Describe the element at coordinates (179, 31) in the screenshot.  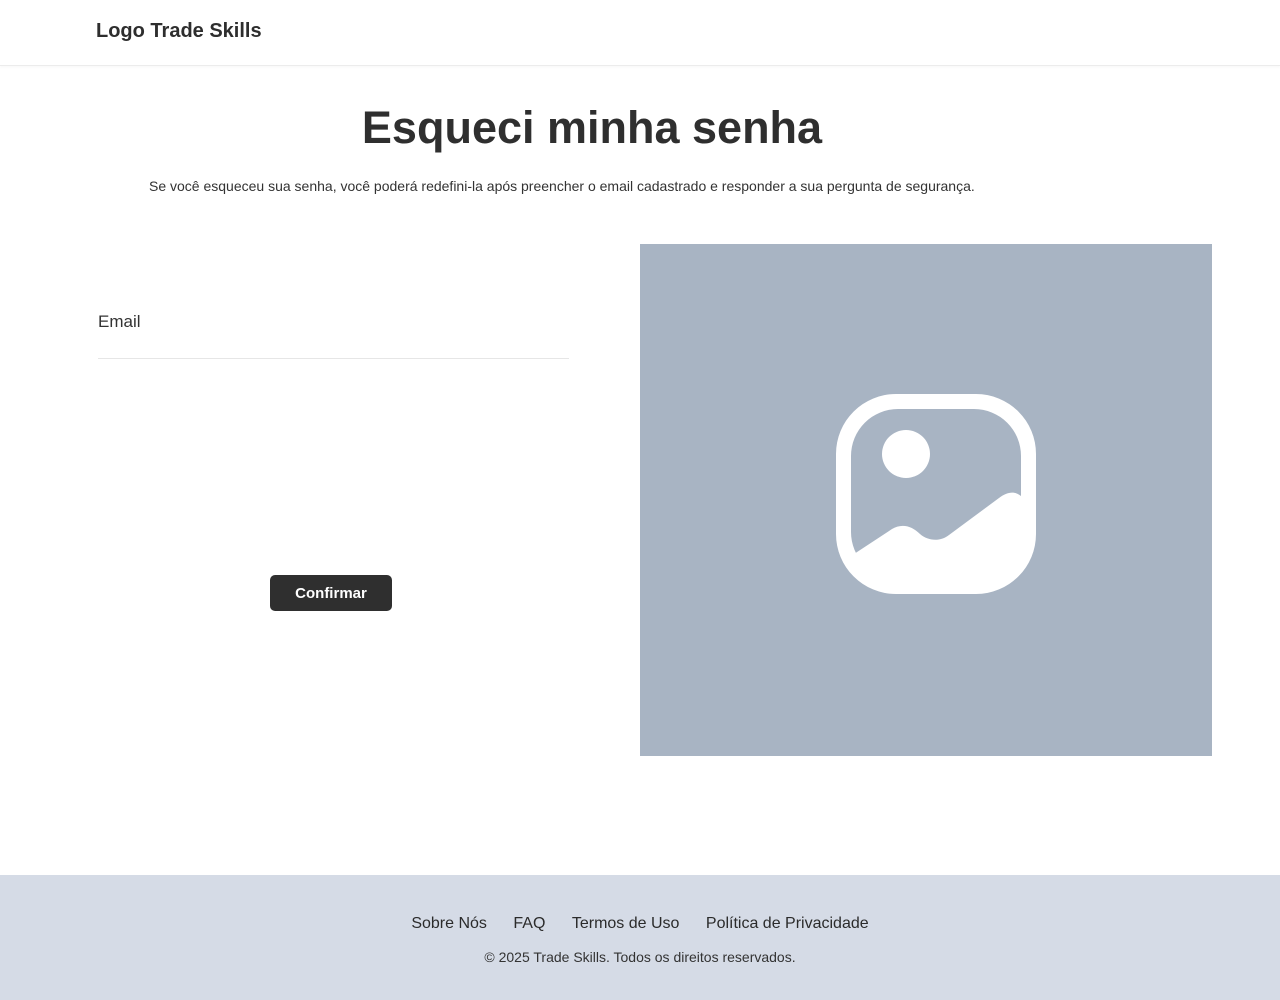
I see `logo: Logo Trade Skills` at that location.